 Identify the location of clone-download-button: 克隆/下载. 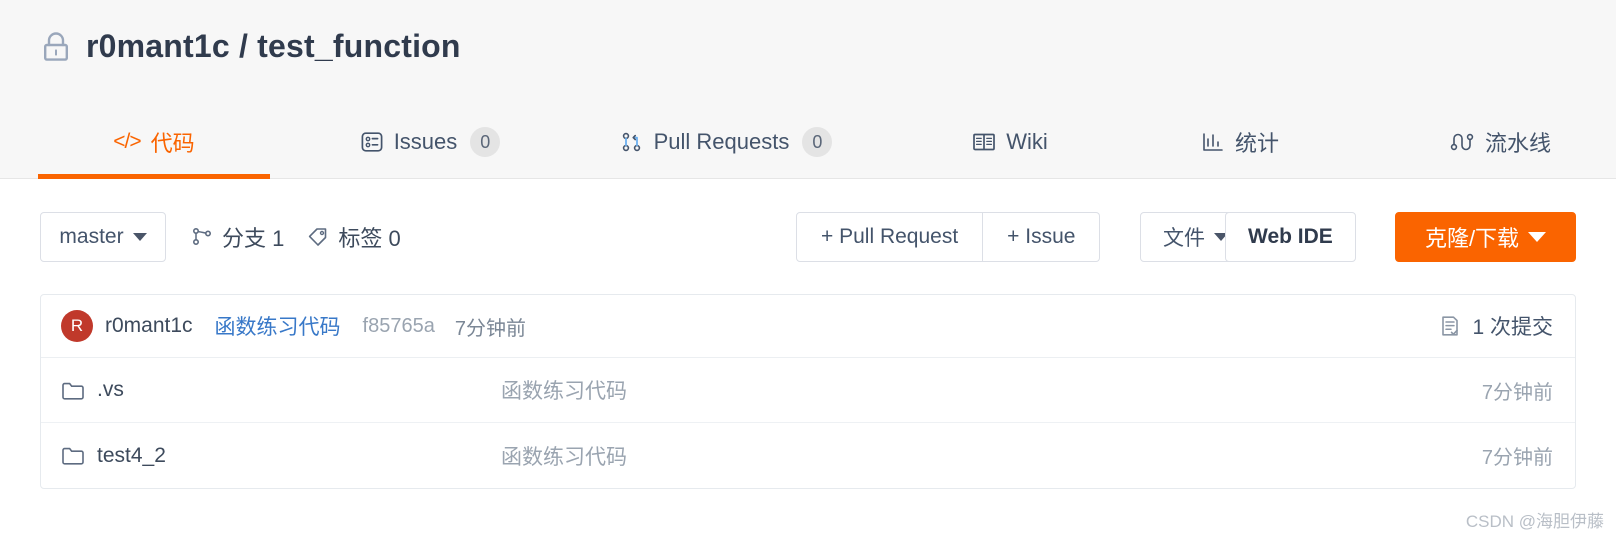
(1485, 237).